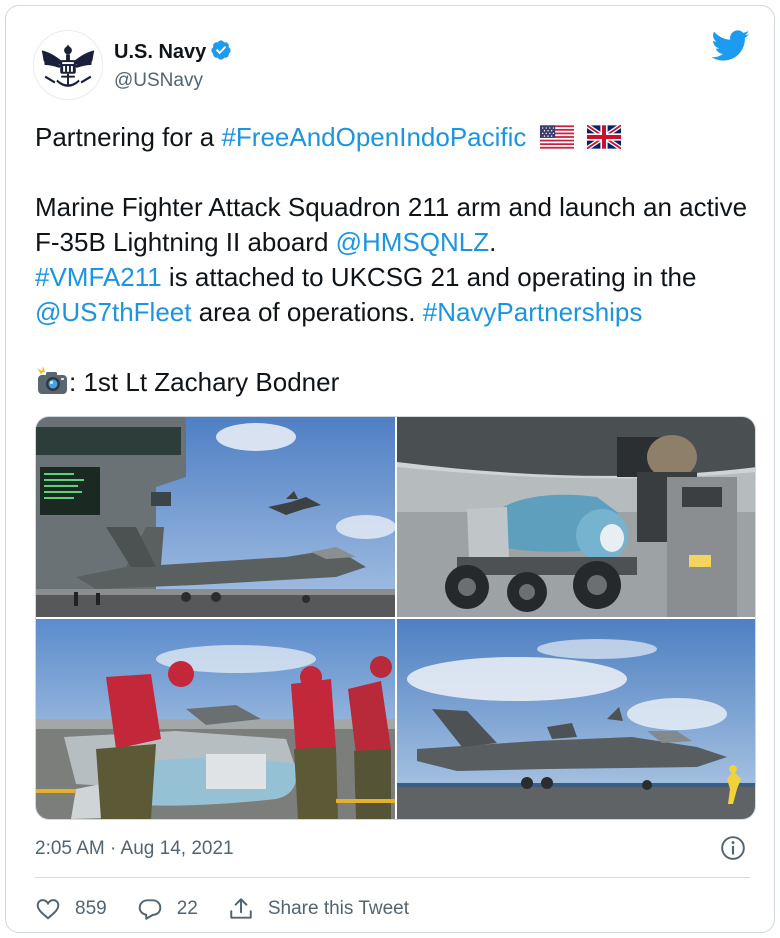 This screenshot has width=780, height=938. What do you see at coordinates (48, 909) in the screenshot?
I see `heart-icon` at bounding box center [48, 909].